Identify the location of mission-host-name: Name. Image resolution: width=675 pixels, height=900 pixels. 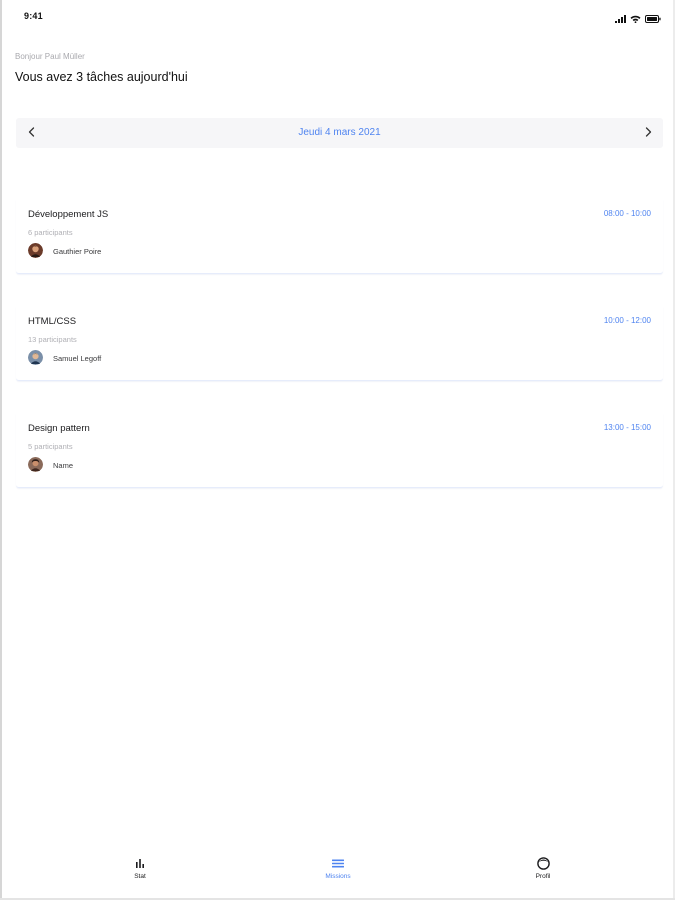
(63, 465).